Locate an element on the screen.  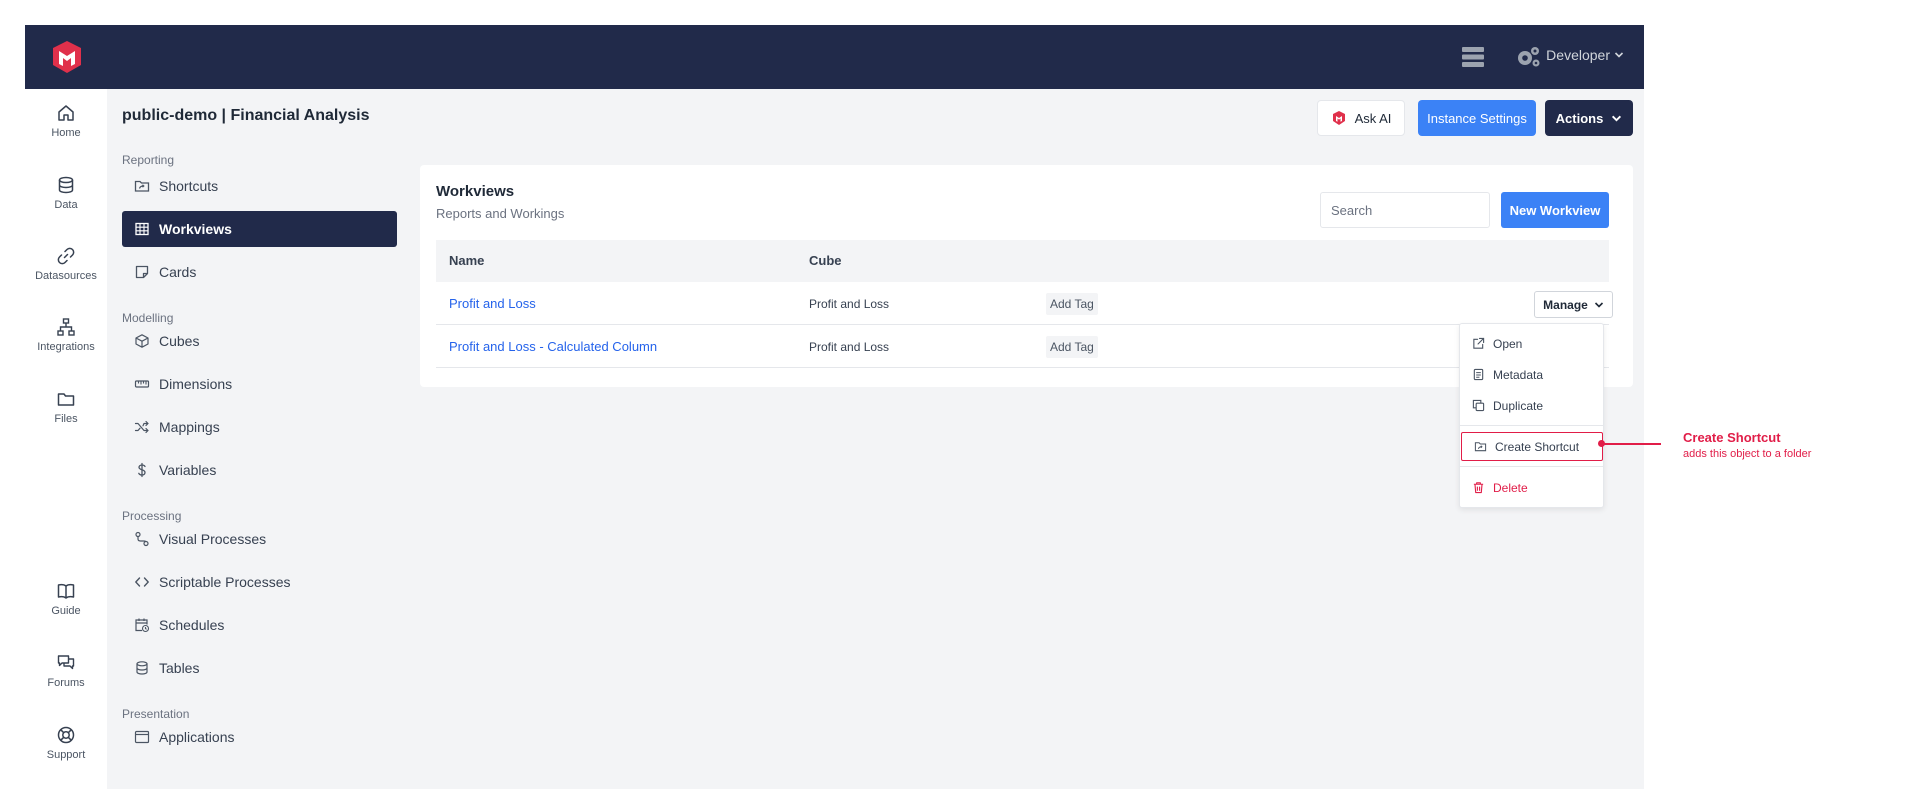
menu-item-open: Open is located at coordinates (1531, 343).